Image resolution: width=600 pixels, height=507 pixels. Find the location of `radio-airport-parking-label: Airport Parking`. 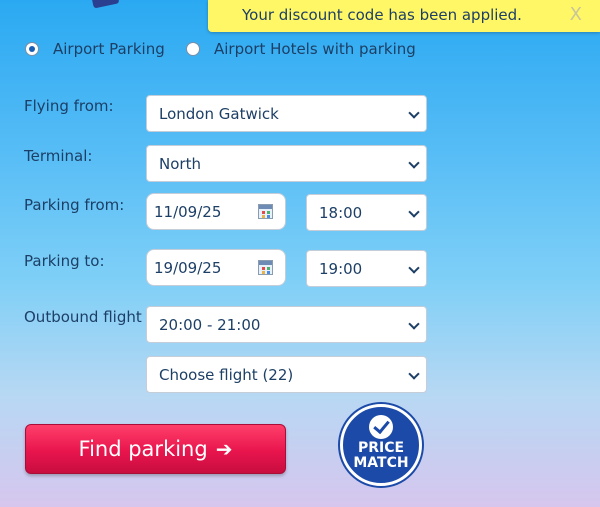

radio-airport-parking-label: Airport Parking is located at coordinates (109, 49).